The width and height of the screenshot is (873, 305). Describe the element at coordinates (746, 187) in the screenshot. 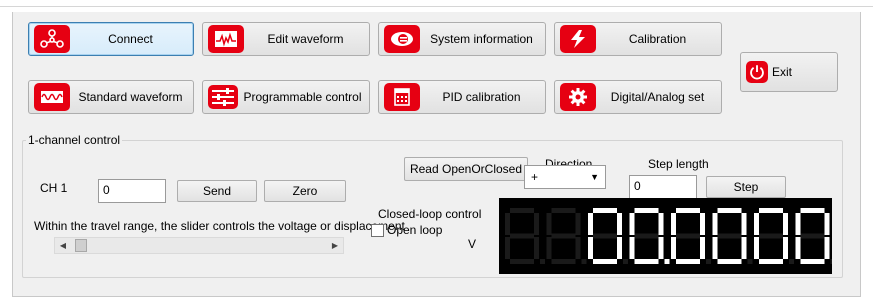

I see `step-button: Step` at that location.